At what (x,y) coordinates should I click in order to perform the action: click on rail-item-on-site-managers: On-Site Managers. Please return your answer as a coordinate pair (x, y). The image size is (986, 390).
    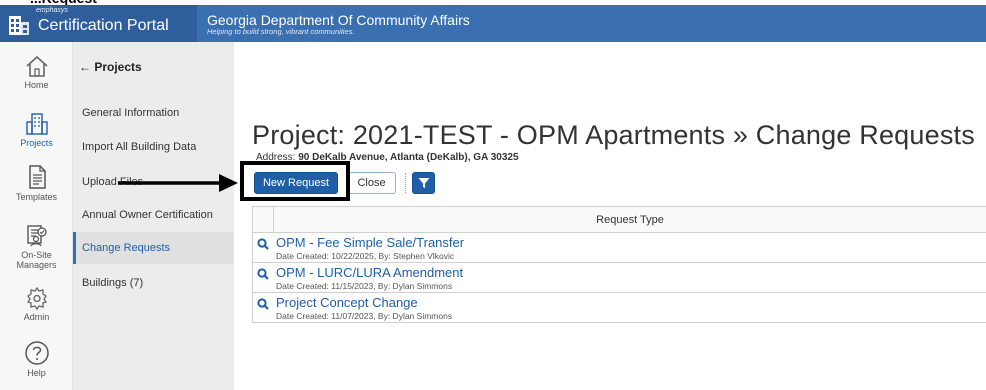
    Looking at the image, I should click on (36, 247).